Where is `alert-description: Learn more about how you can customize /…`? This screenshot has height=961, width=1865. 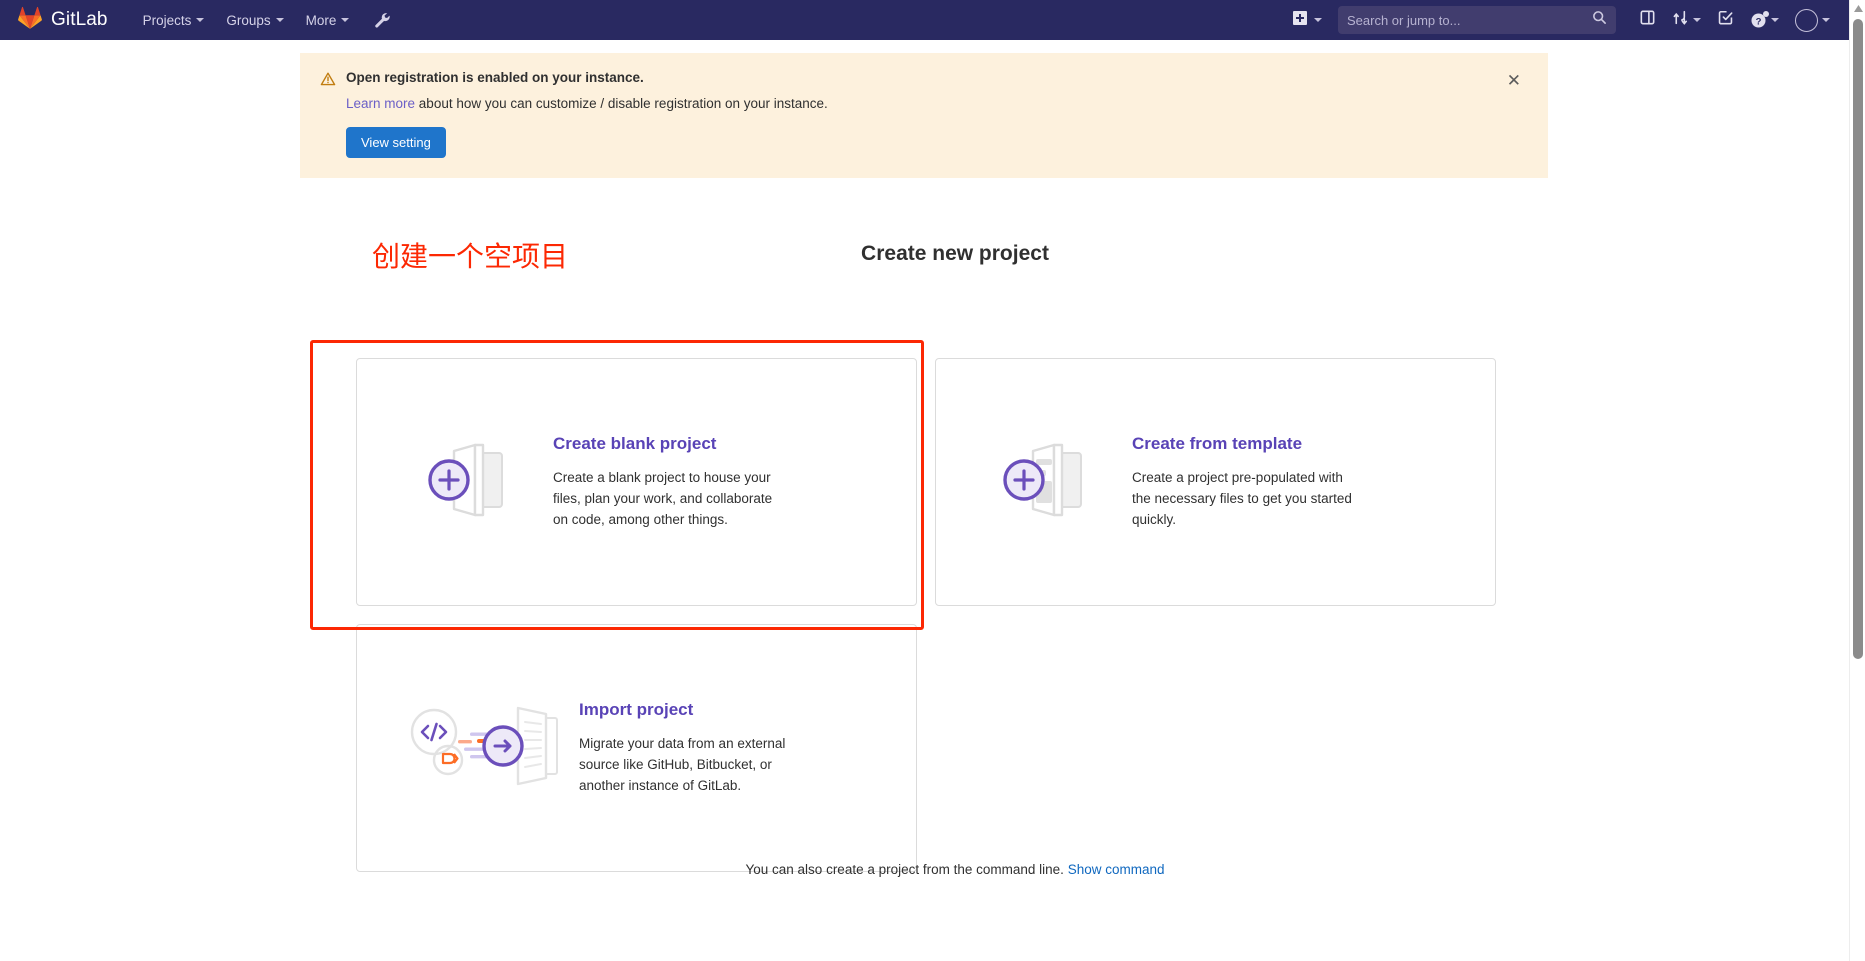 alert-description: Learn more about how you can customize /… is located at coordinates (917, 104).